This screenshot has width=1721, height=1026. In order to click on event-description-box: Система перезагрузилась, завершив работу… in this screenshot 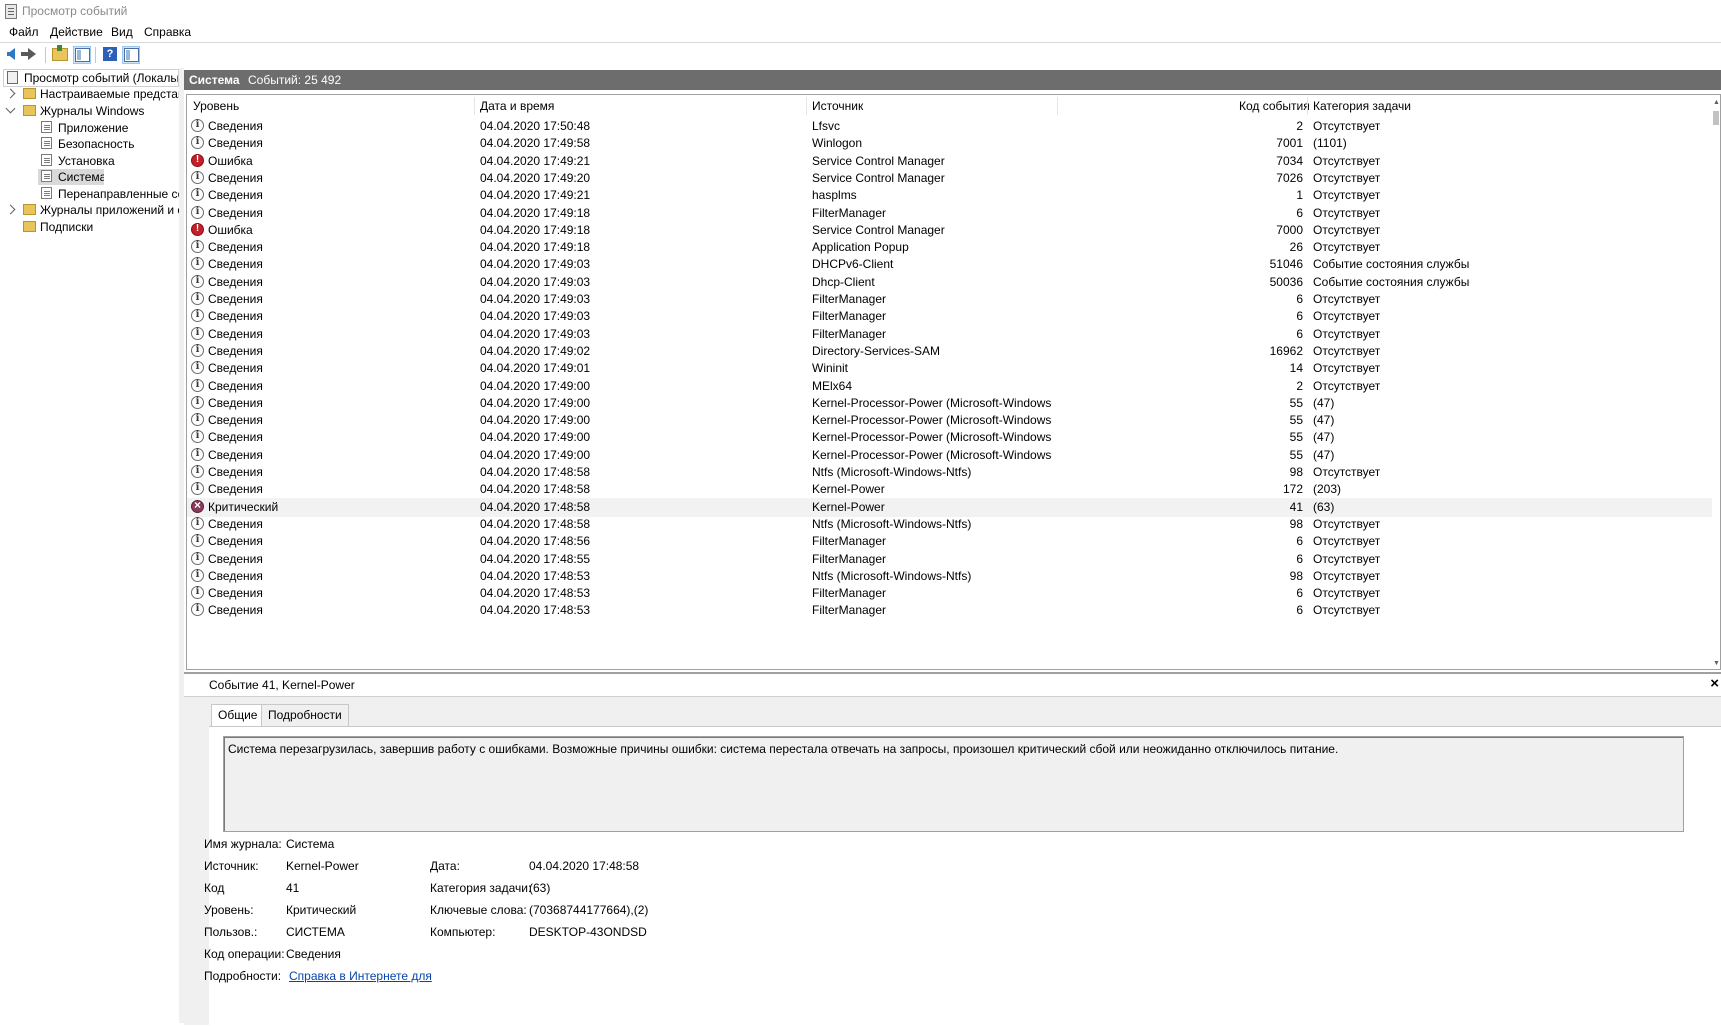, I will do `click(953, 784)`.